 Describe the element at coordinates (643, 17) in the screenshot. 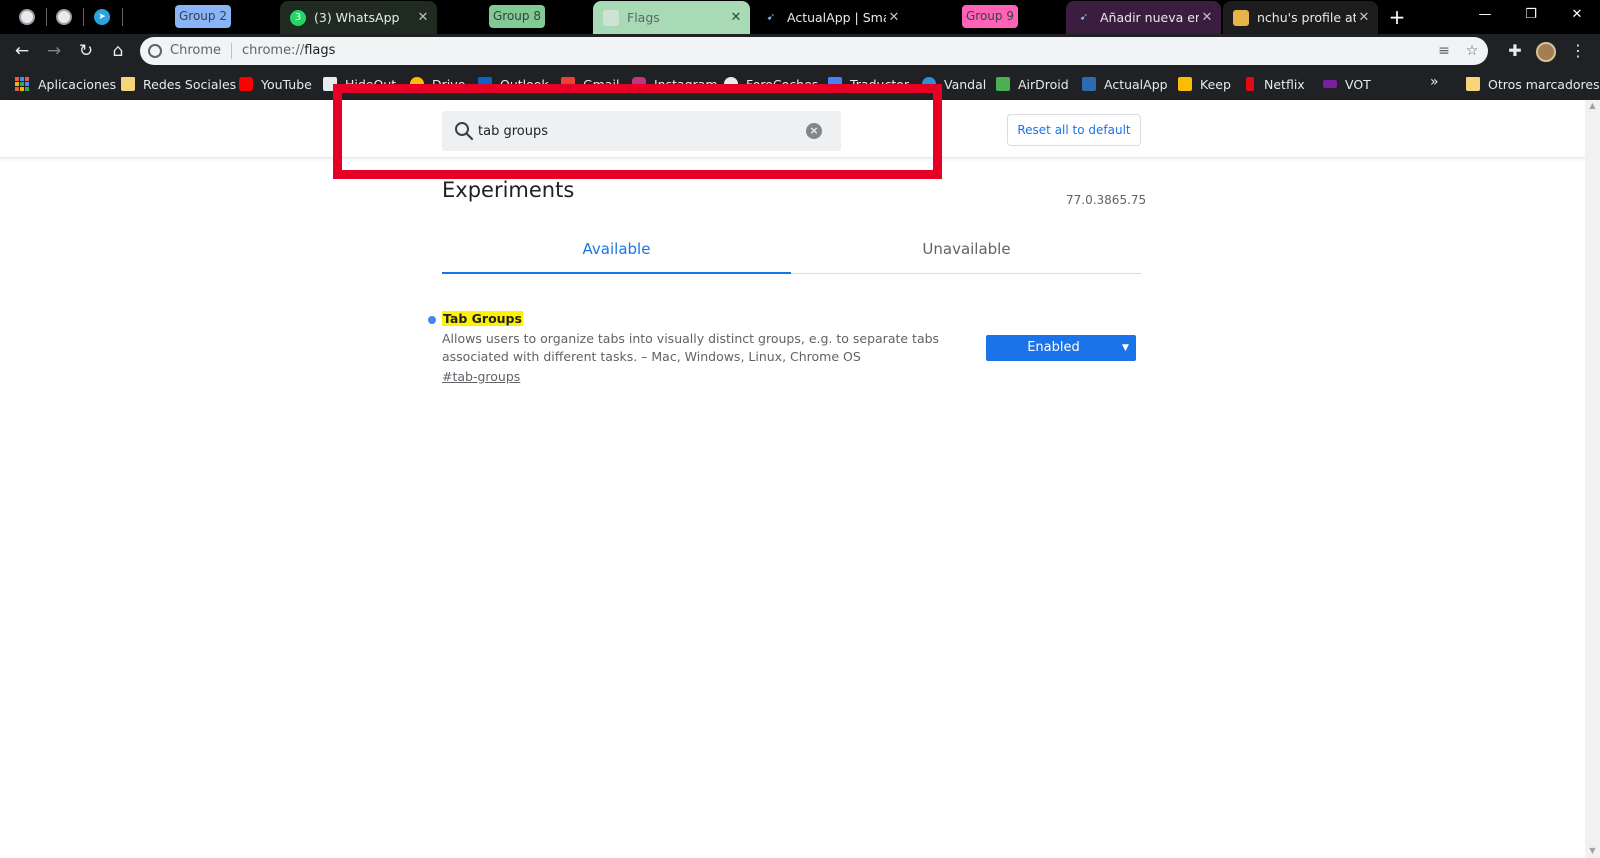

I see `tab-title: Flags` at that location.